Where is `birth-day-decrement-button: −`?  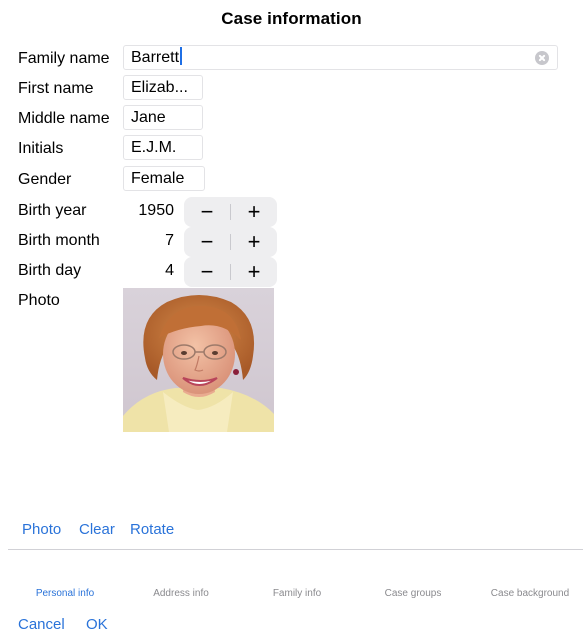 birth-day-decrement-button: − is located at coordinates (207, 272).